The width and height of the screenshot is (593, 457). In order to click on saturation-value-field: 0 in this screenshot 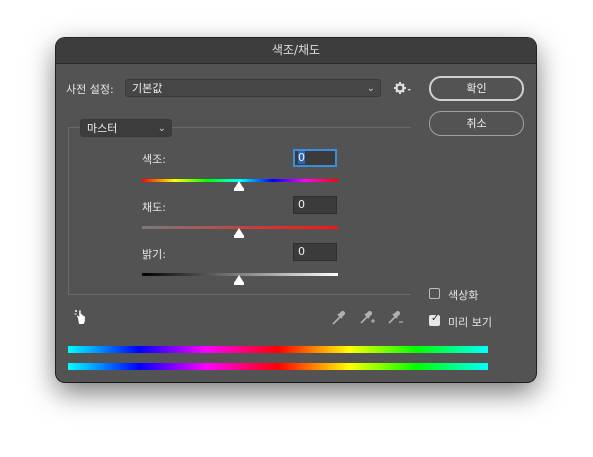, I will do `click(315, 205)`.